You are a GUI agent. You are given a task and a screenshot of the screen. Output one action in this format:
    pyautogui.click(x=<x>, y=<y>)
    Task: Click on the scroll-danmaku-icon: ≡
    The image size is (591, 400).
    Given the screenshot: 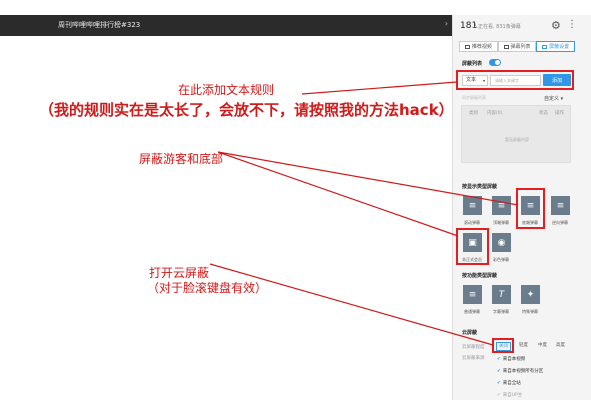 What is the action you would take?
    pyautogui.click(x=472, y=205)
    